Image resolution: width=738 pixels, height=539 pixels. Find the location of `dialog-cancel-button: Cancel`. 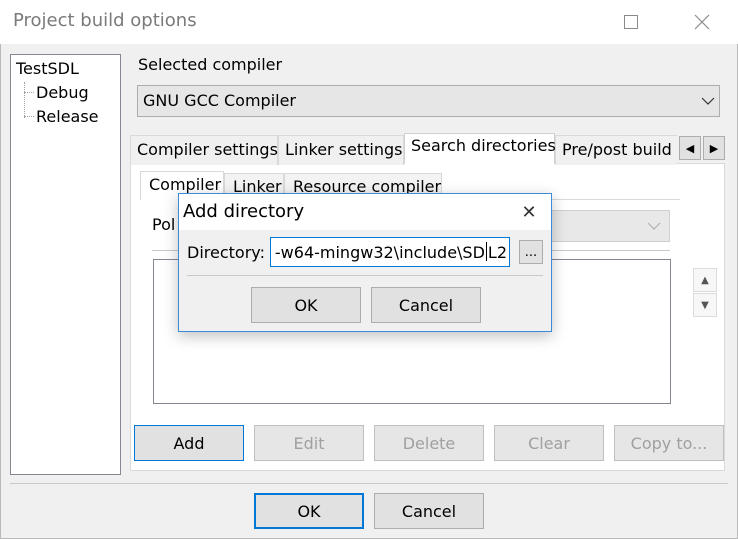

dialog-cancel-button: Cancel is located at coordinates (426, 305).